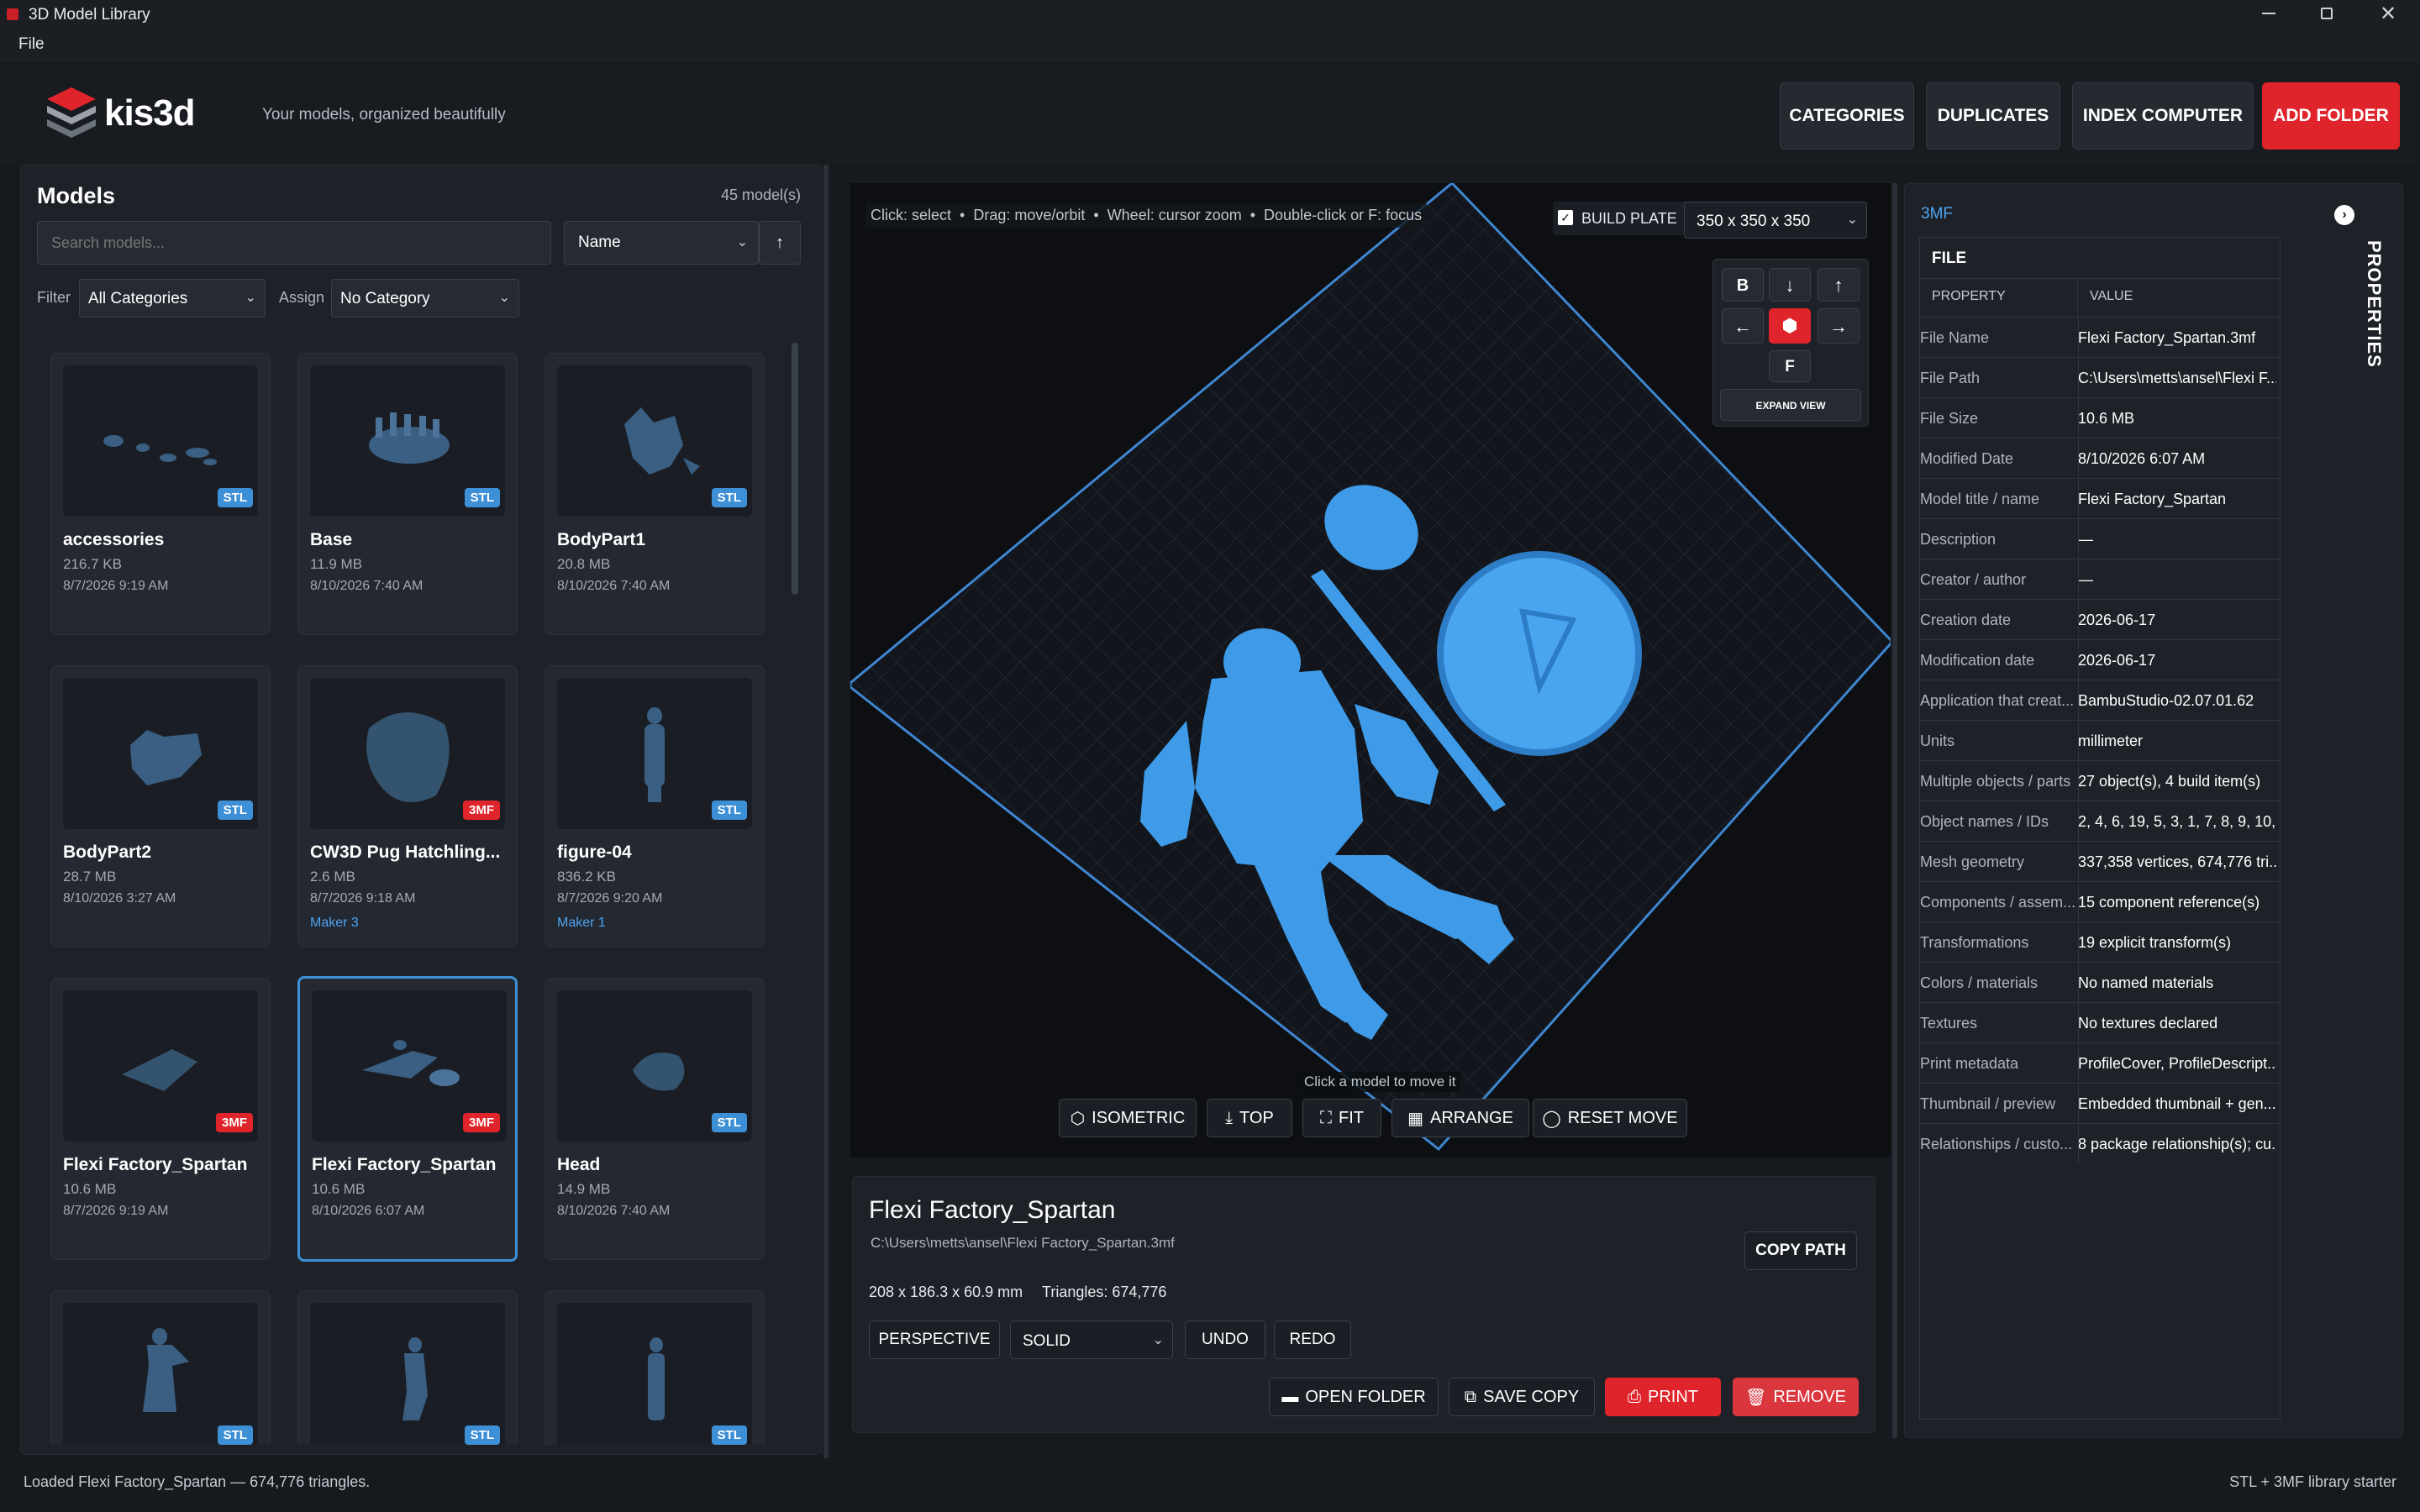  What do you see at coordinates (1210, 14) in the screenshot?
I see `title-bar: 3D Model Library ✕` at bounding box center [1210, 14].